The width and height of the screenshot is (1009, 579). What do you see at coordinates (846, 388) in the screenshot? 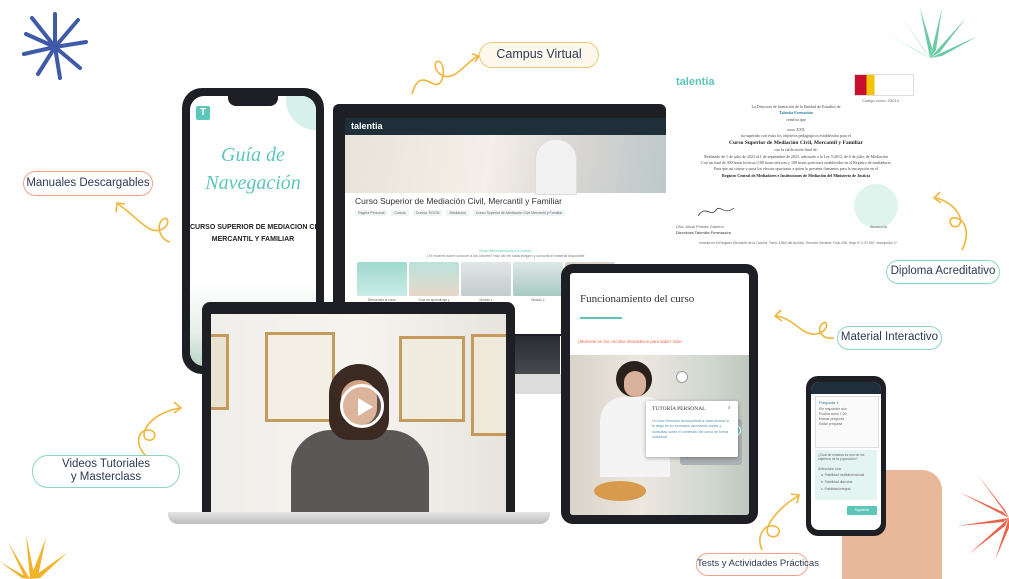
I see `phone-test-topbar` at bounding box center [846, 388].